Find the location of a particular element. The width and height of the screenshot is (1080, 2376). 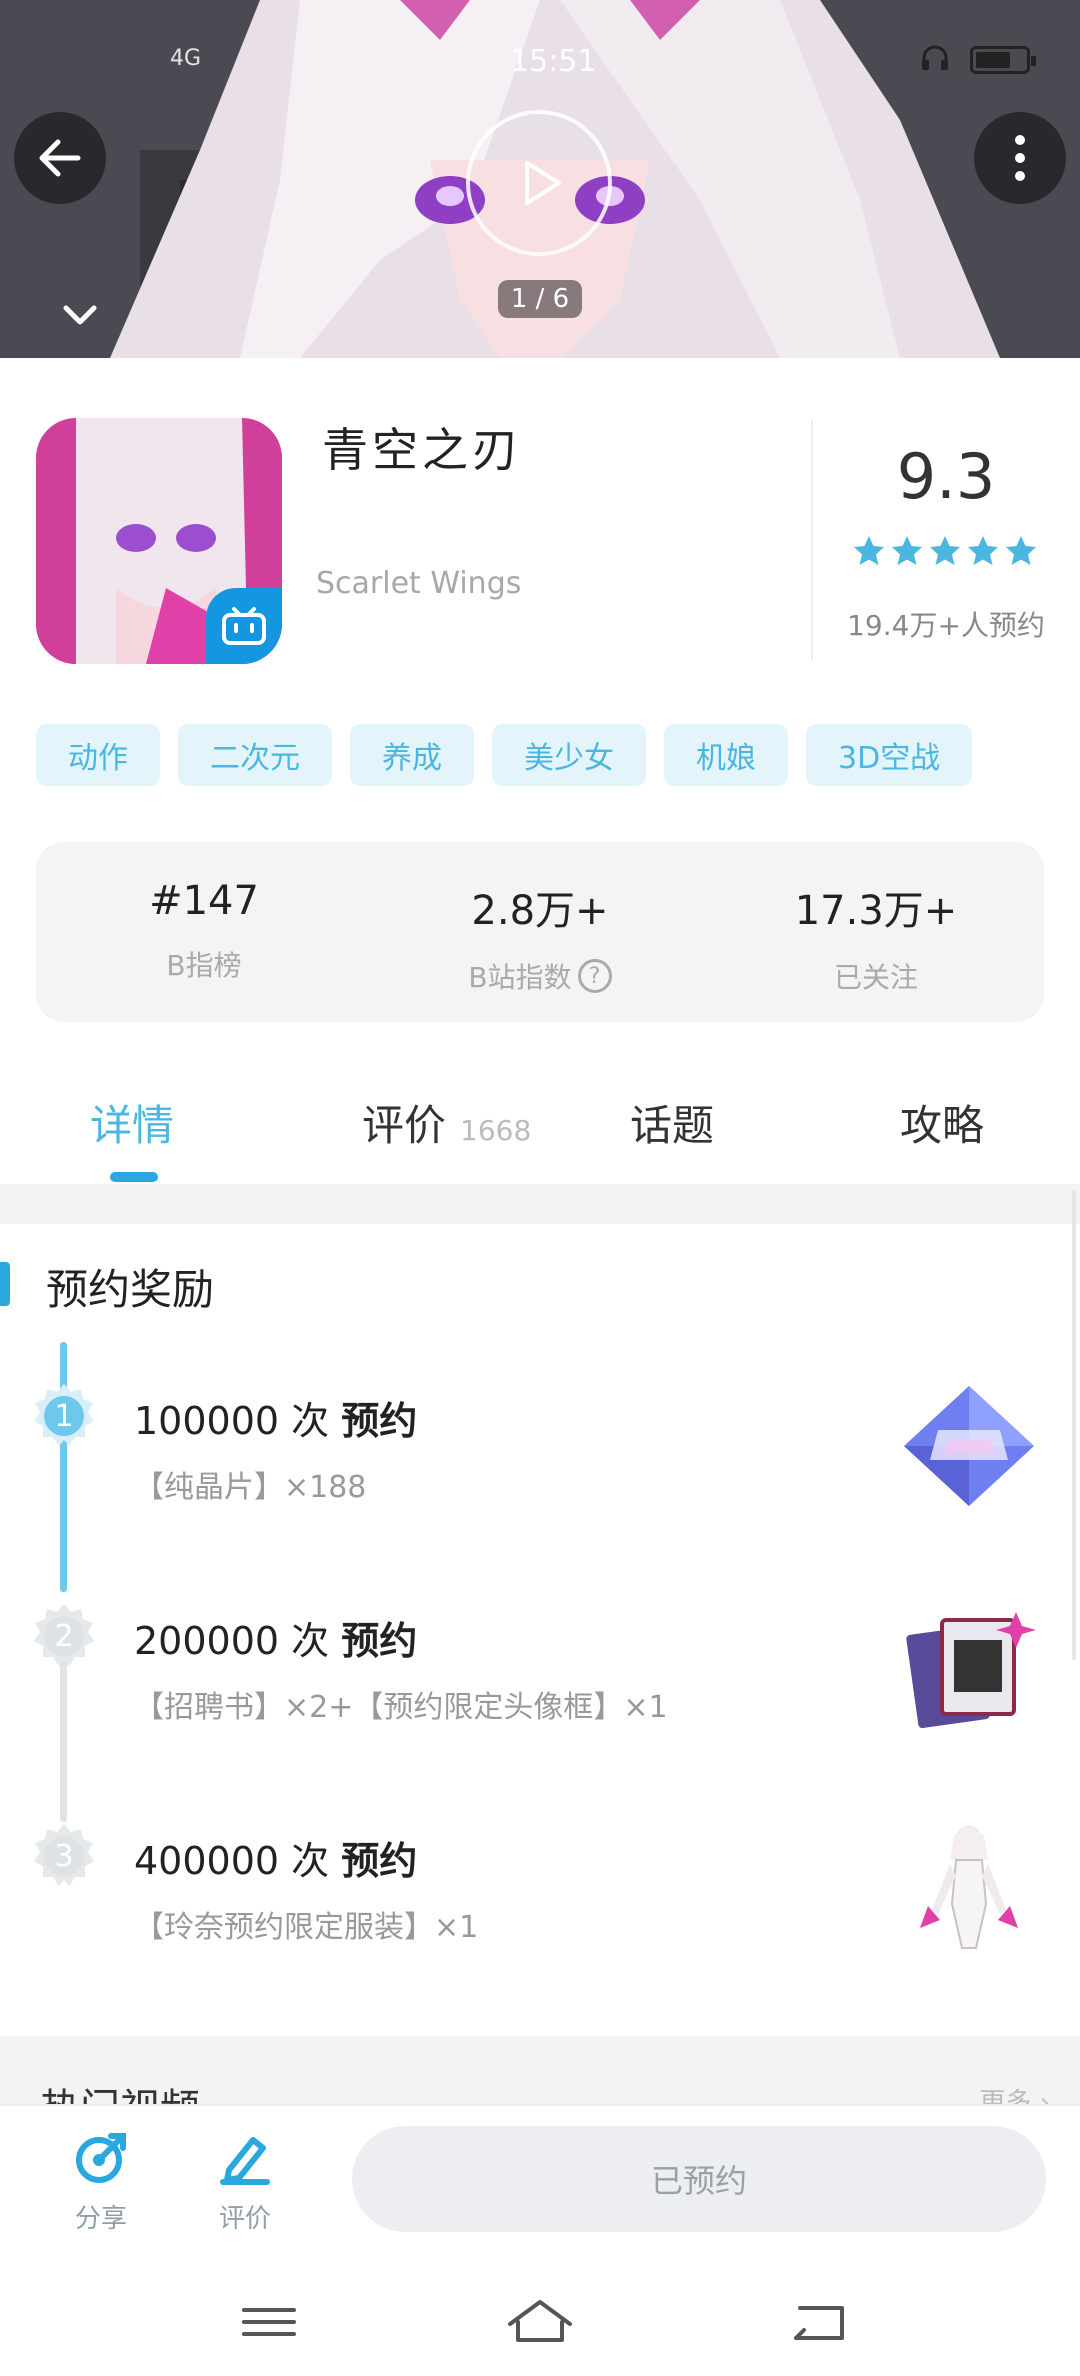

tab-details: 详情 is located at coordinates (132, 1122).